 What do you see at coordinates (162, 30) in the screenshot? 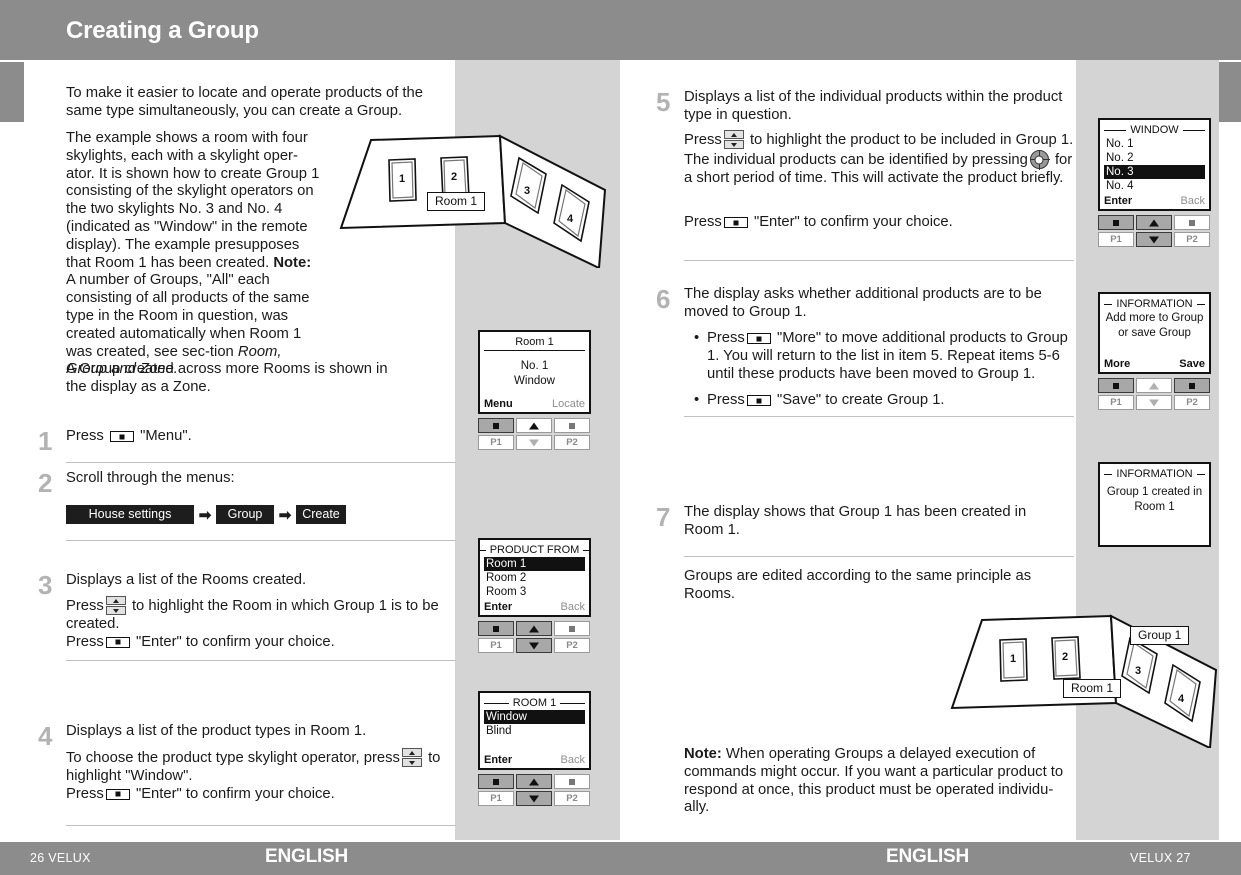
I see `page-title: Creating a Group` at bounding box center [162, 30].